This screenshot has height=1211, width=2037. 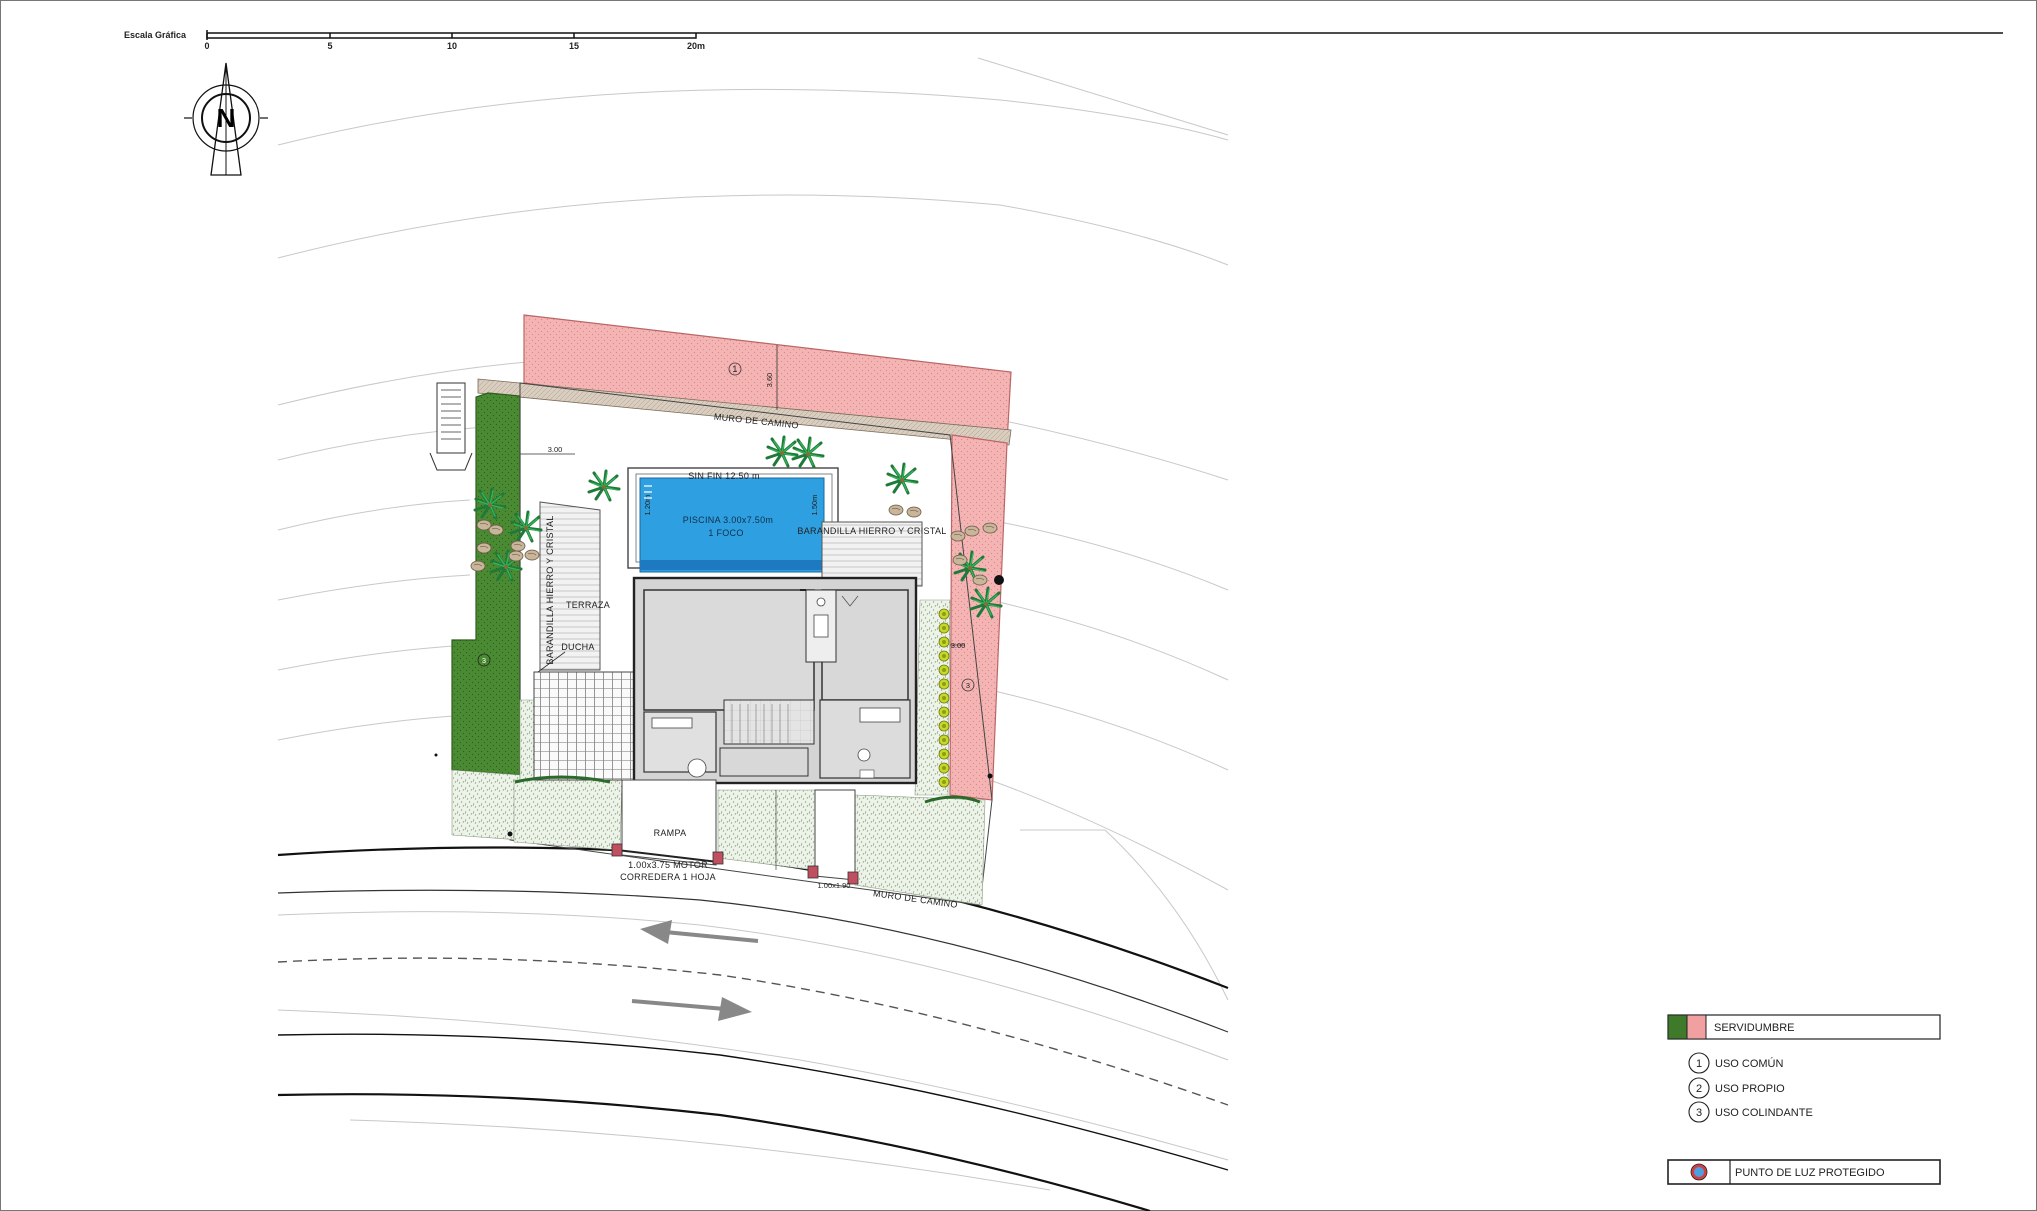 I want to click on ramp-label: RAMPA, so click(x=670, y=833).